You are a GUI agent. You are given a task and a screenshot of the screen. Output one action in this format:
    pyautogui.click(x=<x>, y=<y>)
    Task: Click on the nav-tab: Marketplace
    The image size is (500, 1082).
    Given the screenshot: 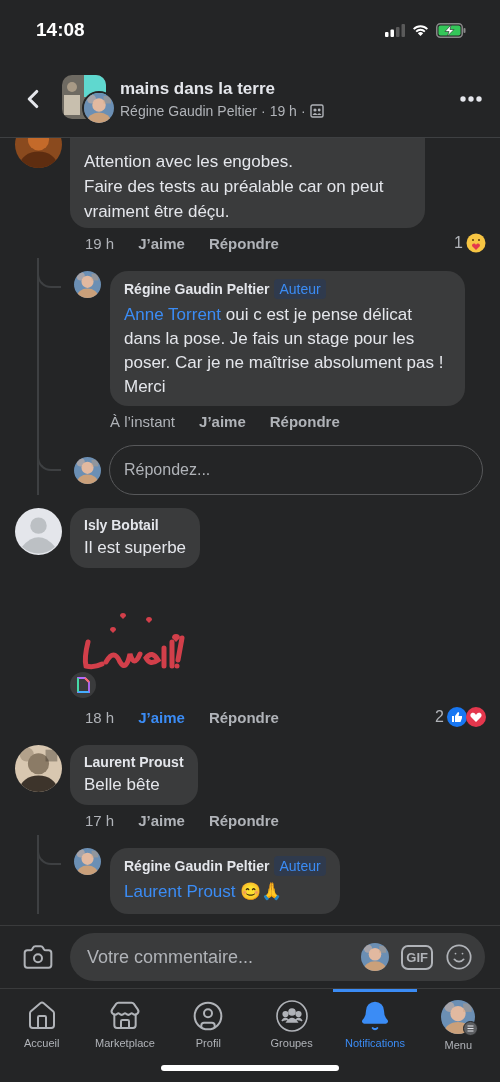 What is the action you would take?
    pyautogui.click(x=125, y=1020)
    